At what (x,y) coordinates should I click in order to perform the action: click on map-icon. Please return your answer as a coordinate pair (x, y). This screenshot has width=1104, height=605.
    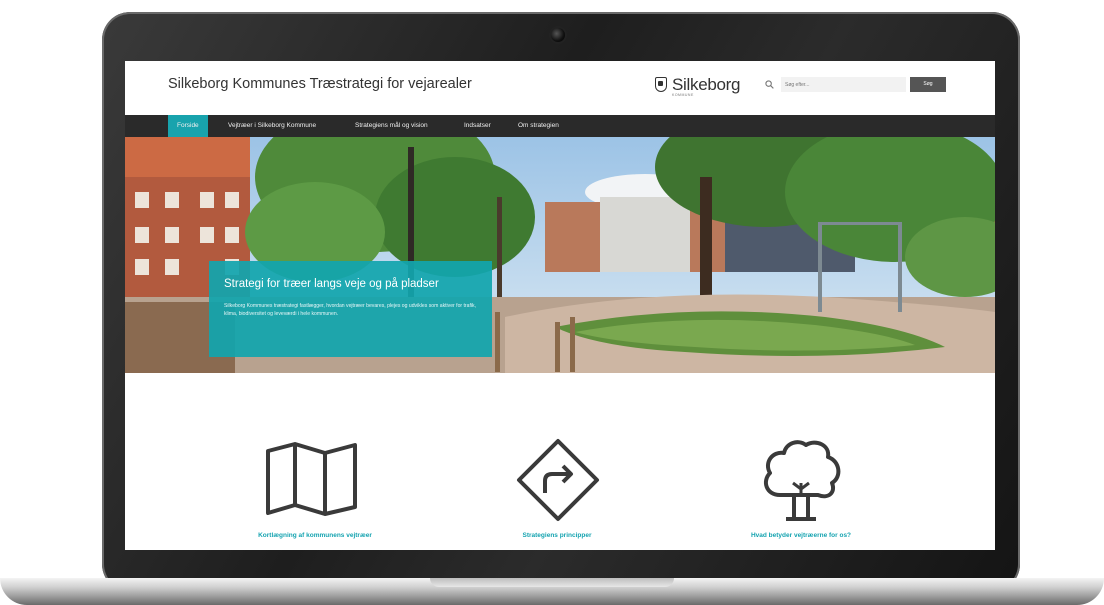
    Looking at the image, I should click on (312, 479).